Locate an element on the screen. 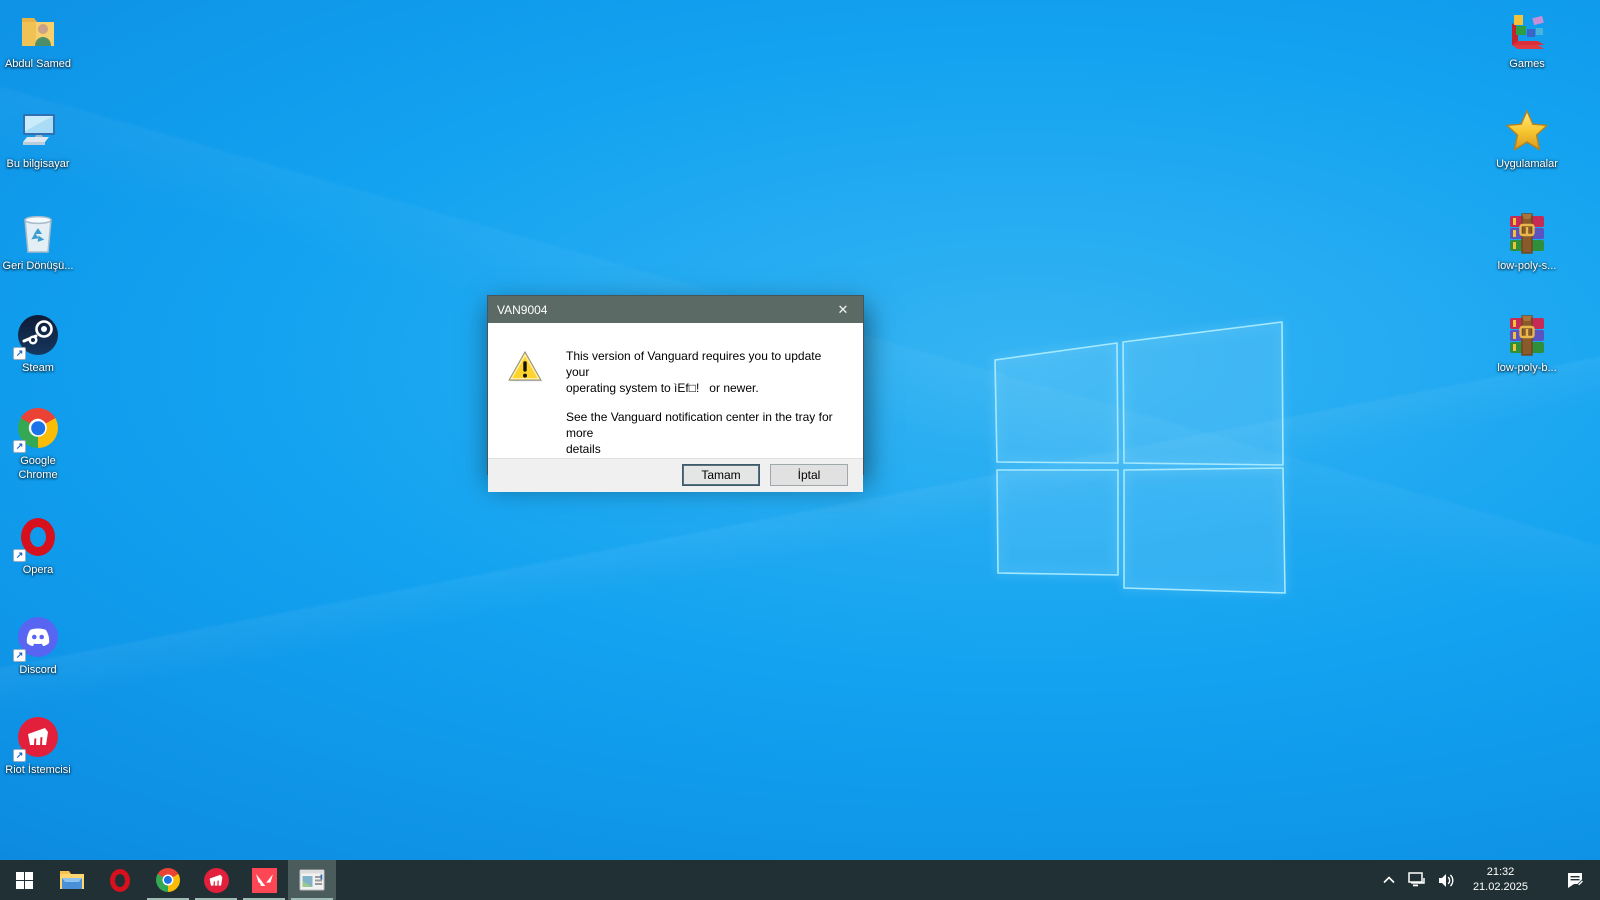  action-center-icon is located at coordinates (1575, 880).